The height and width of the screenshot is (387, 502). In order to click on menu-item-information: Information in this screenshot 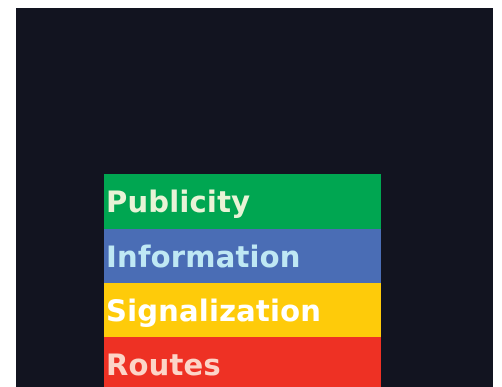, I will do `click(242, 256)`.